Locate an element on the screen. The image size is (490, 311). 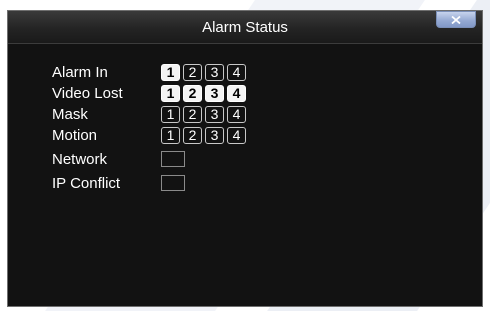
title-bar: Alarm Status is located at coordinates (245, 27).